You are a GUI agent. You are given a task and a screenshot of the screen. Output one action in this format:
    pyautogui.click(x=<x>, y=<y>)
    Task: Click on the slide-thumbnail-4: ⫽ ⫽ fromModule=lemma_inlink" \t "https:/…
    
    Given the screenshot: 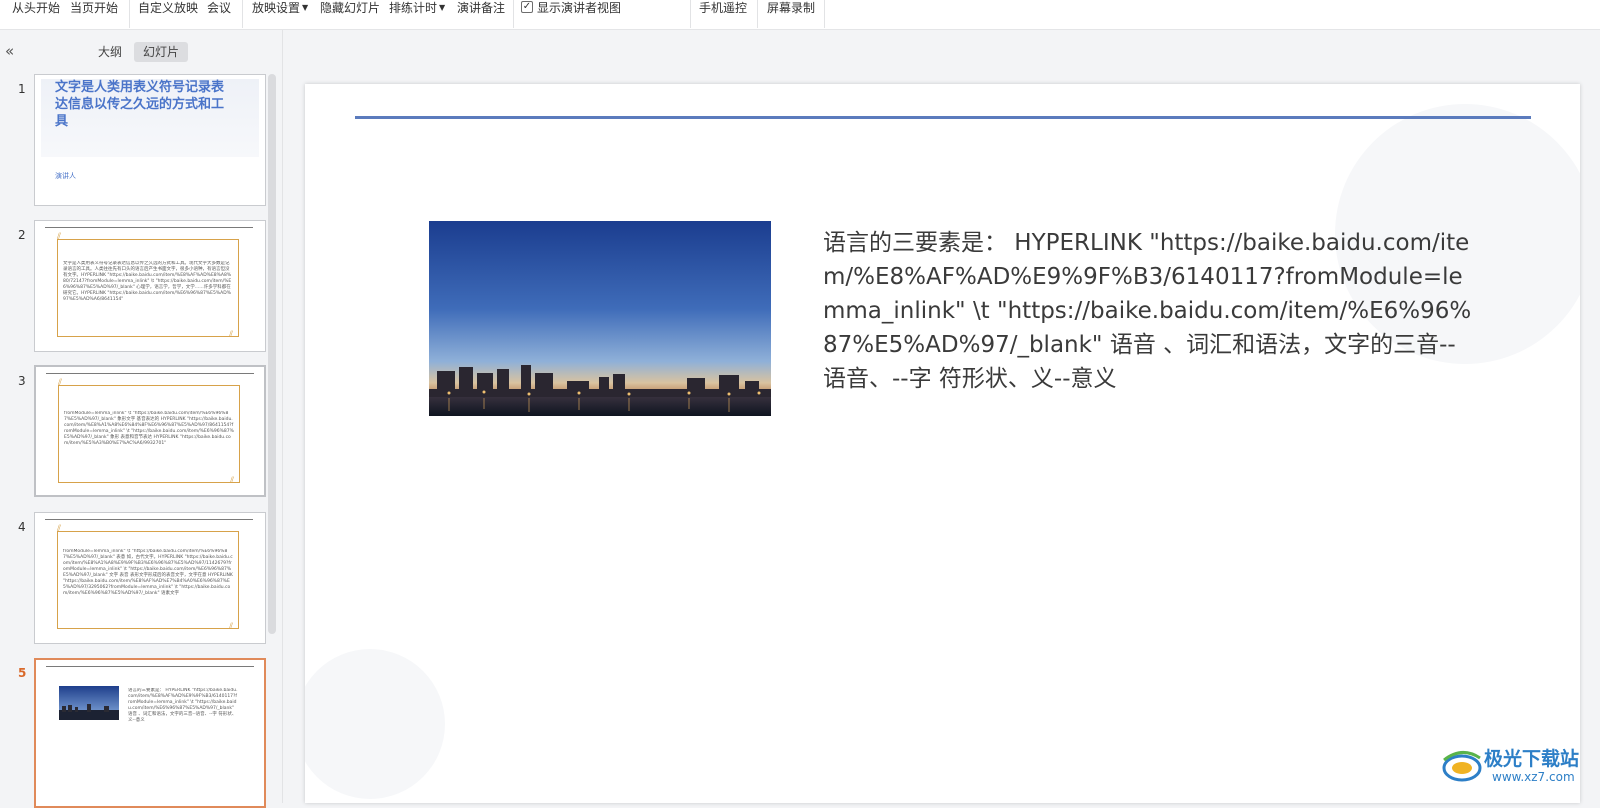 What is the action you would take?
    pyautogui.click(x=150, y=578)
    